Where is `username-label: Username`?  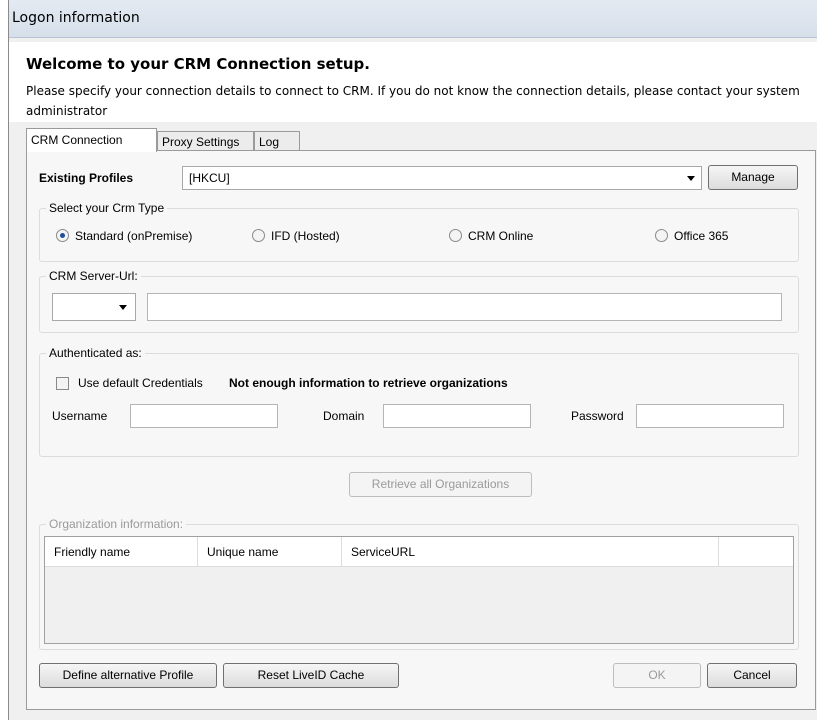
username-label: Username is located at coordinates (80, 416).